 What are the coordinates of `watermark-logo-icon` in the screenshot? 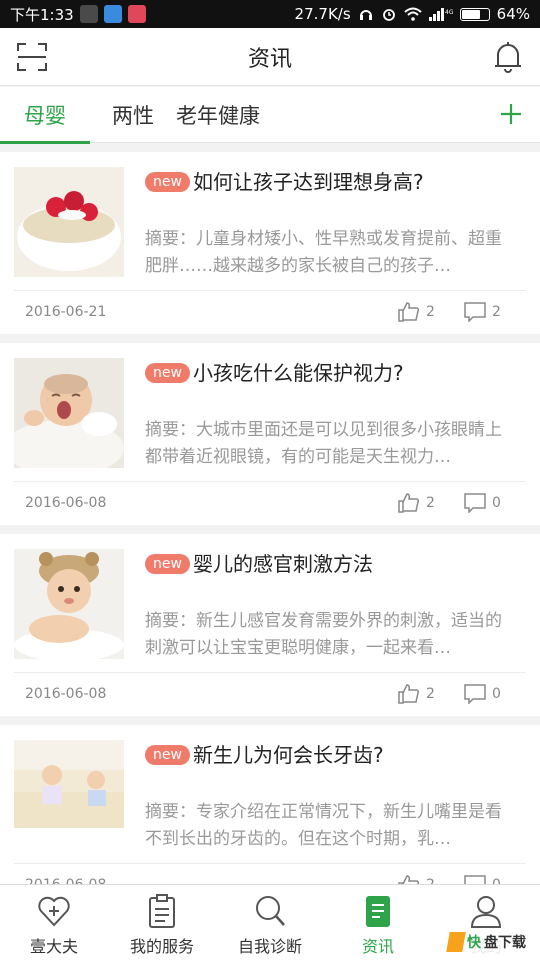 It's located at (456, 942).